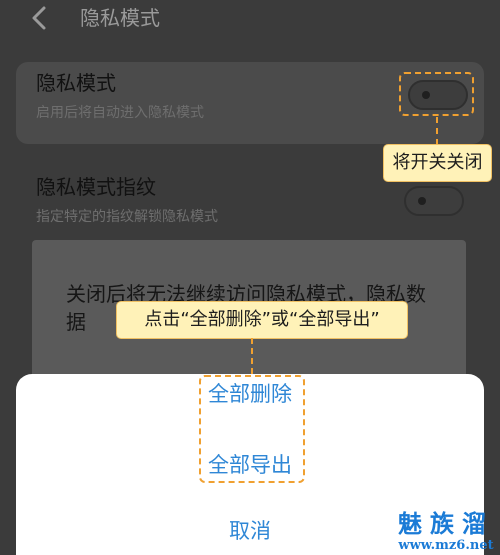 This screenshot has height=555, width=500. I want to click on watermark-url: www.mz6.net, so click(446, 545).